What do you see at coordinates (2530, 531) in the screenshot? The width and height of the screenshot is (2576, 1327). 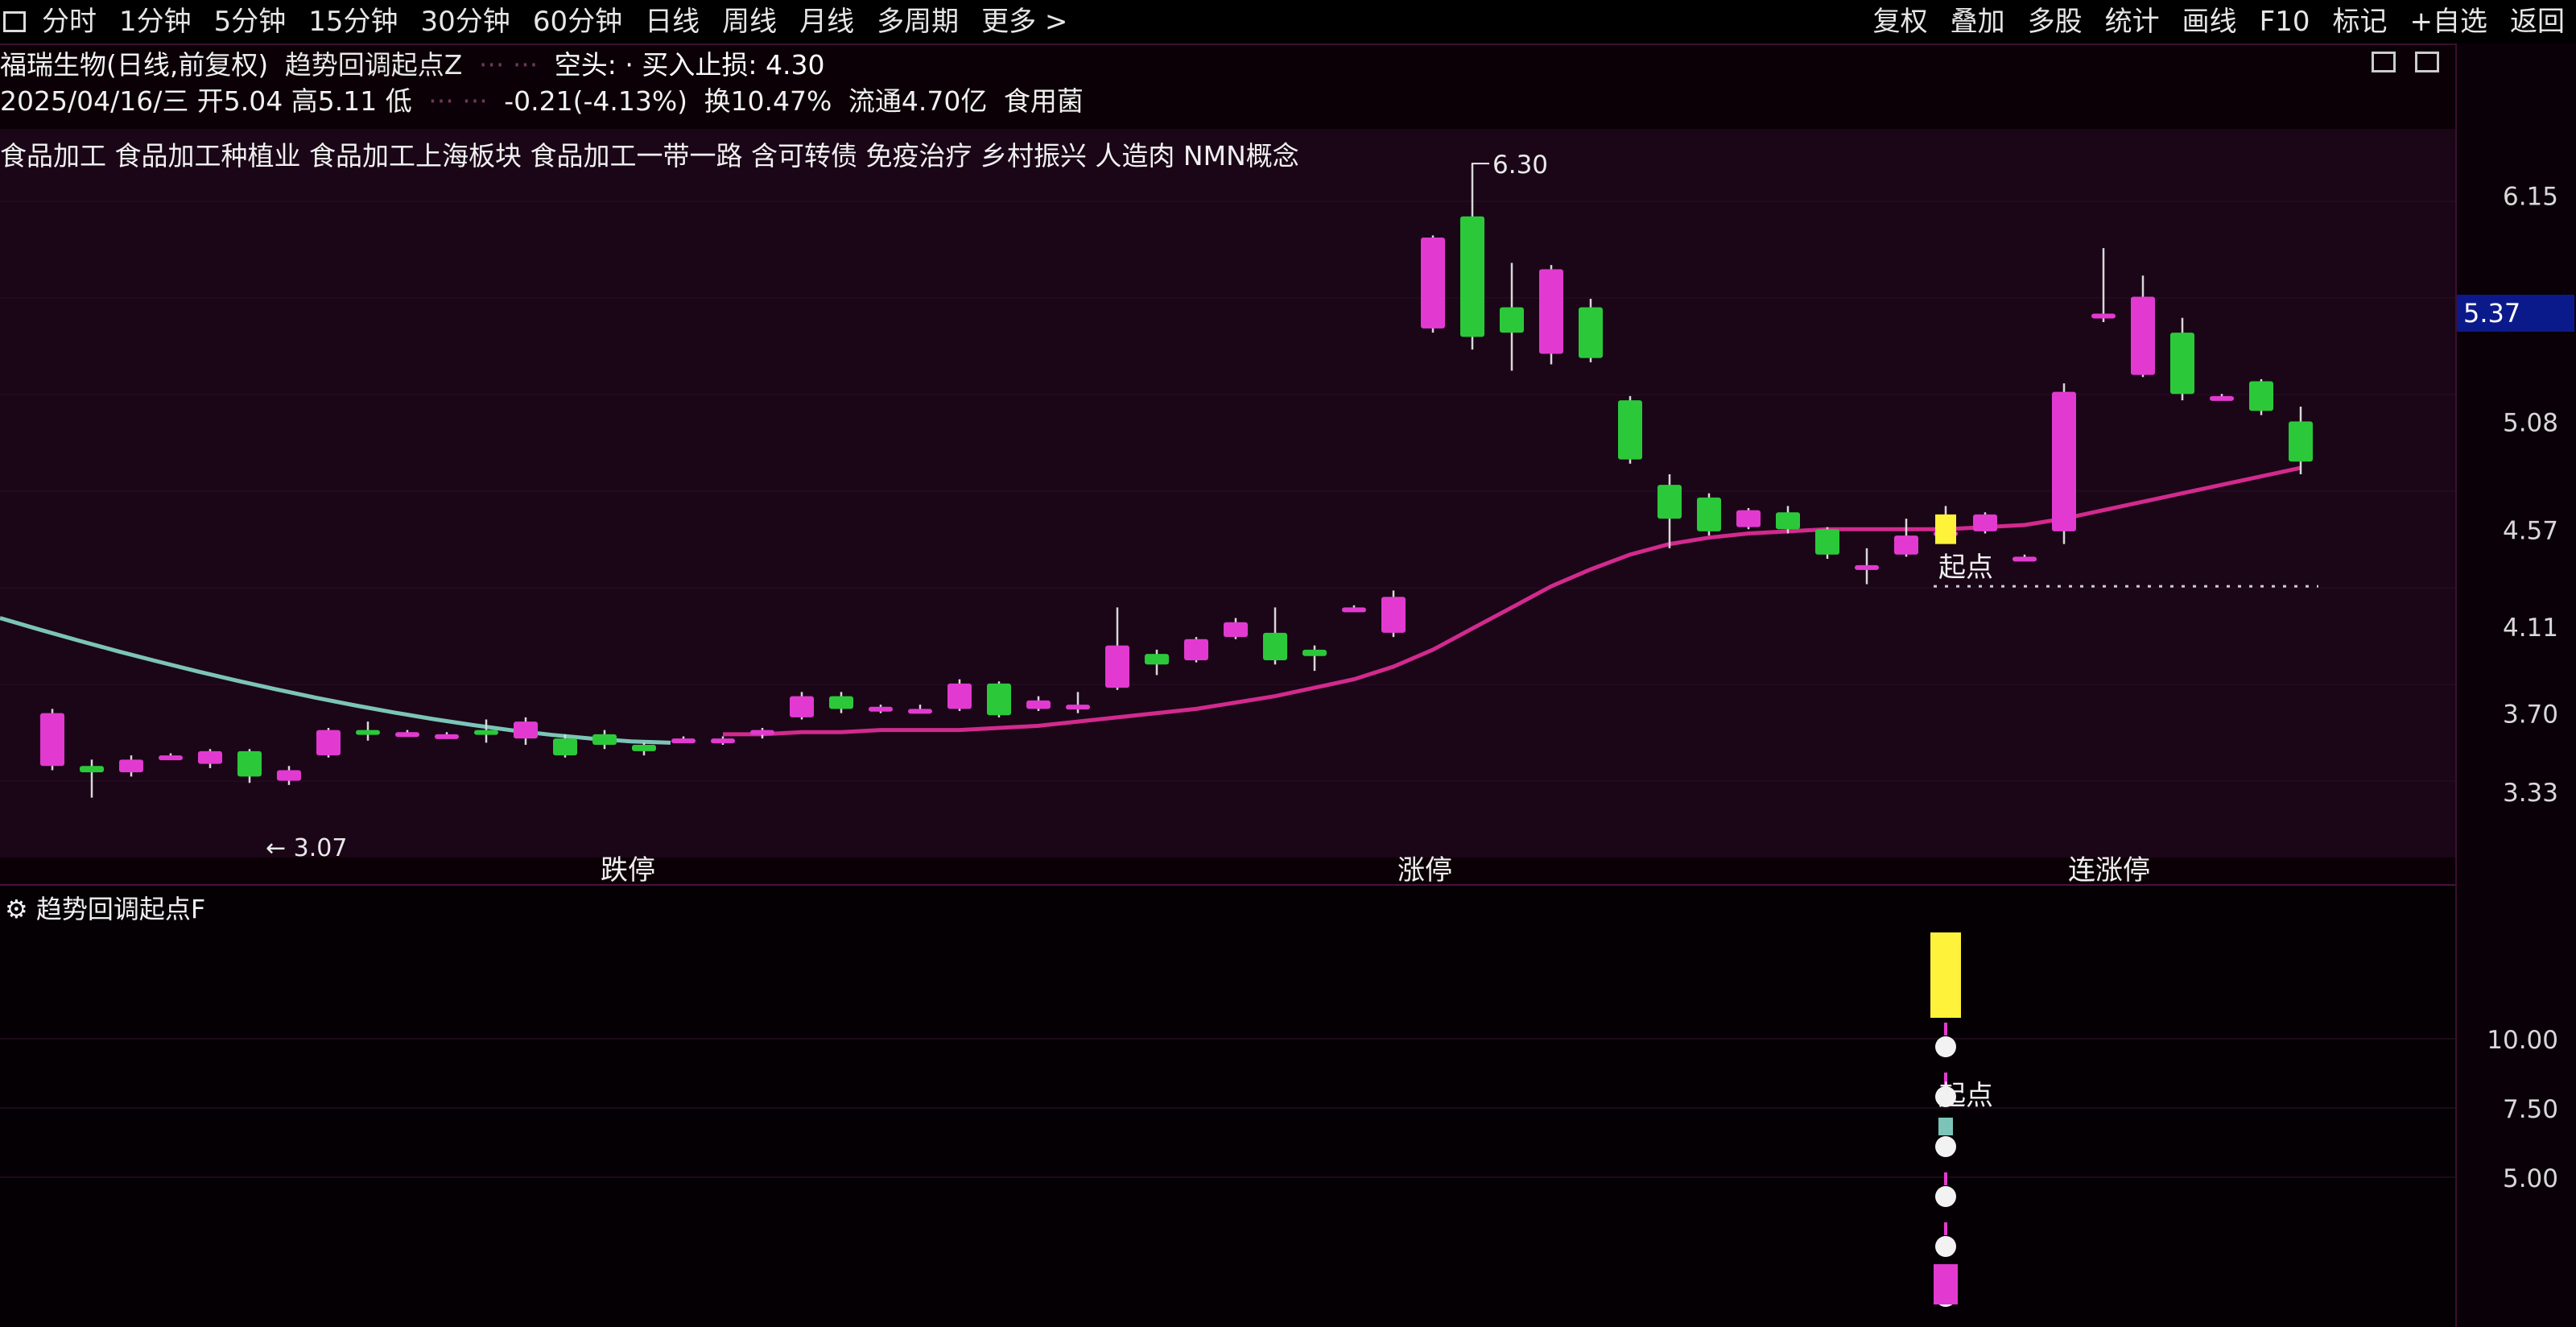 I see `y-tick-label: 4.57` at bounding box center [2530, 531].